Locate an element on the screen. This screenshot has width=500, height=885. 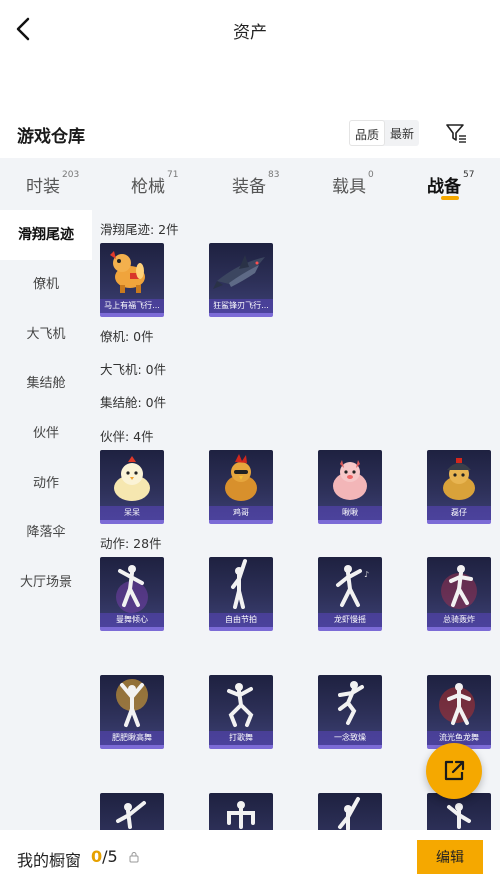
item-name: 磊仔 is located at coordinates (459, 513).